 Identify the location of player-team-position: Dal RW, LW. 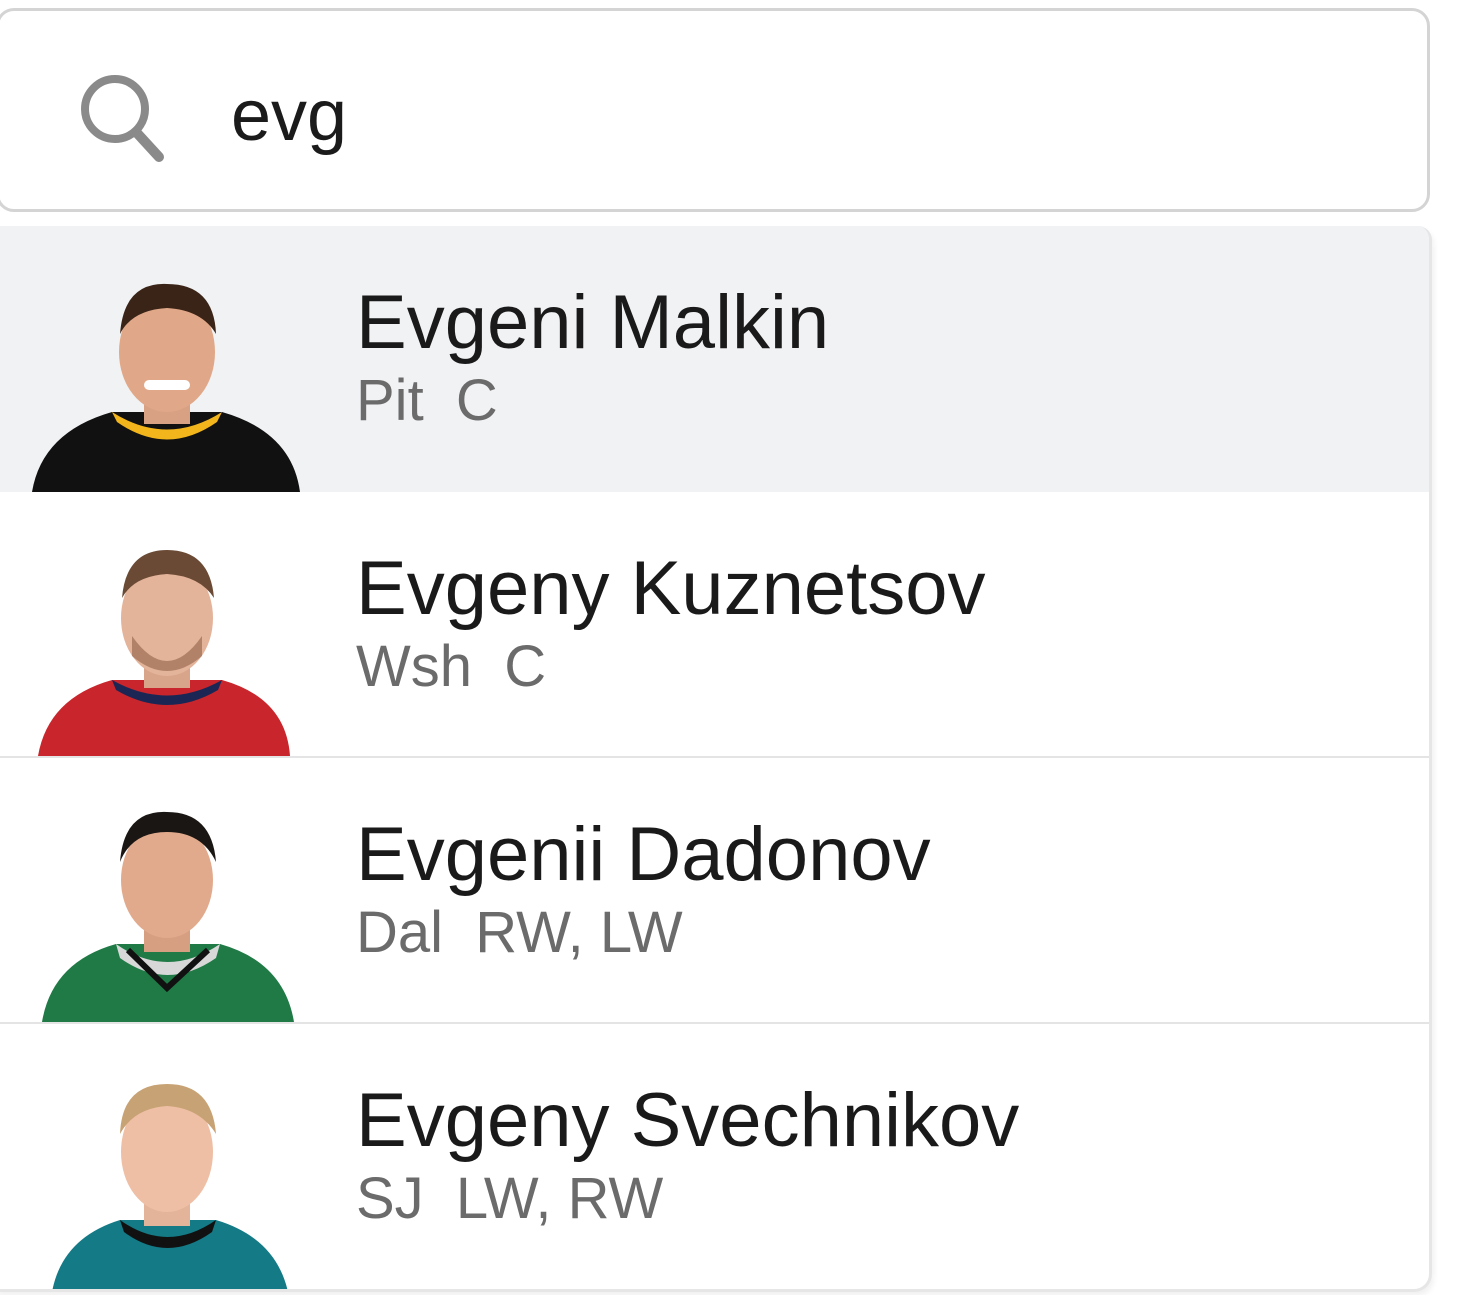
(519, 932).